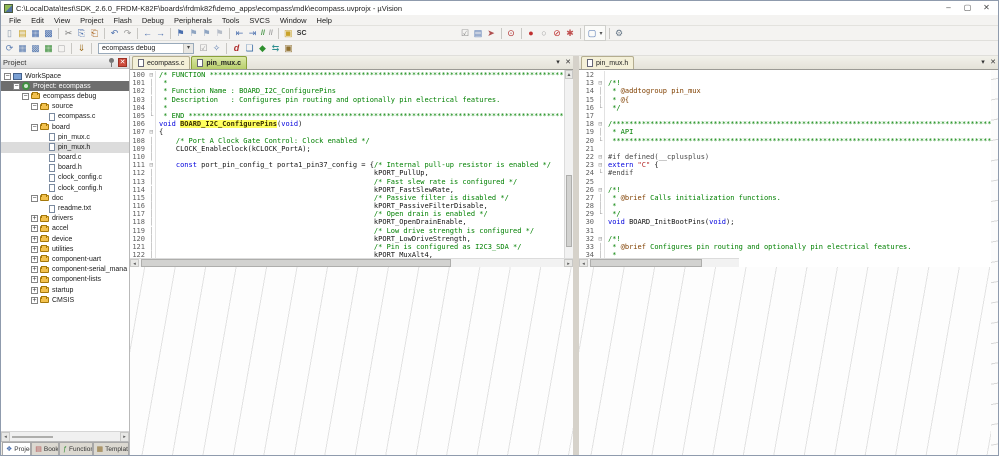 The image size is (999, 456). Describe the element at coordinates (65, 86) in the screenshot. I see `tree-item-project-ecompass: − Project: ecompass` at that location.